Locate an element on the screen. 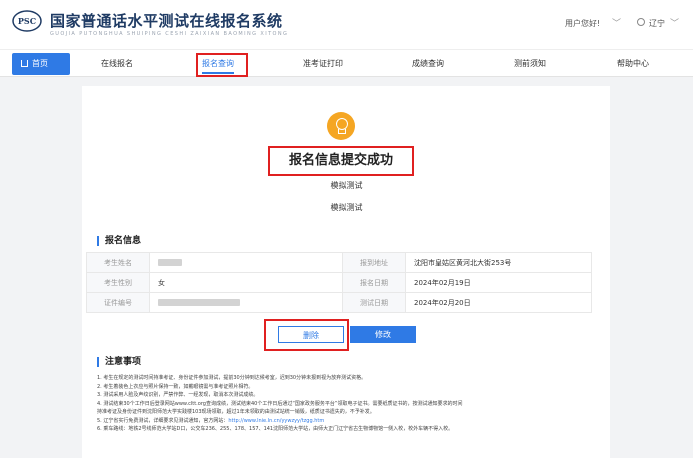 The height and width of the screenshot is (458, 693). note-item-text: 5. 辽宁省实行免费测试，详细要求见测试通知，官方网站： is located at coordinates (163, 420).